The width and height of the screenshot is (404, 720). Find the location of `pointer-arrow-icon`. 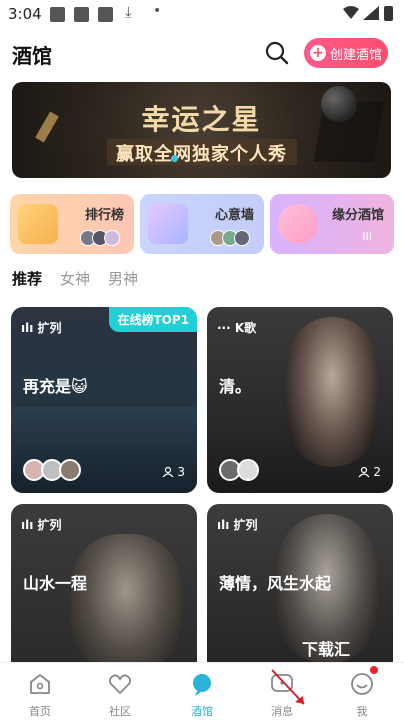

pointer-arrow-icon is located at coordinates (288, 687).